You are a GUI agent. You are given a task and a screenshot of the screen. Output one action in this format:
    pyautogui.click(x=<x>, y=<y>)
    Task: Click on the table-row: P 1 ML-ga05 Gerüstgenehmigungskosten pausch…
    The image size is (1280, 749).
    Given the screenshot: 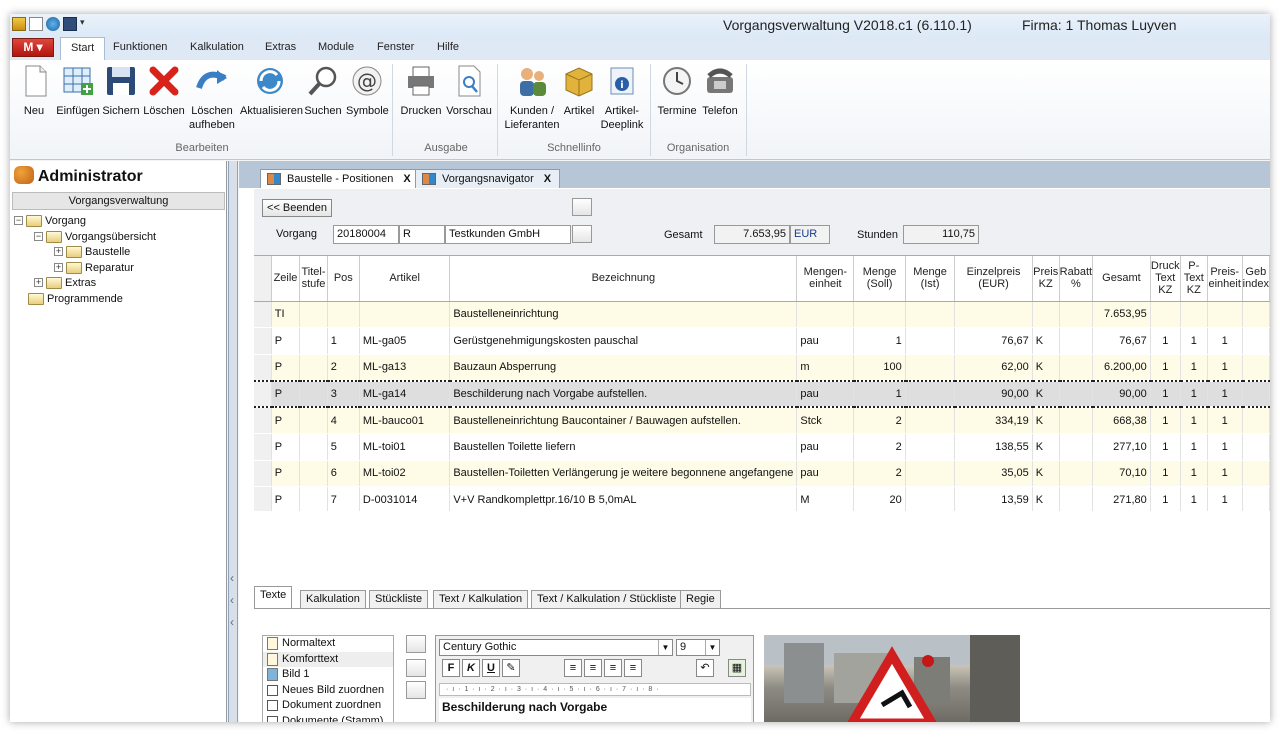 What is the action you would take?
    pyautogui.click(x=762, y=341)
    